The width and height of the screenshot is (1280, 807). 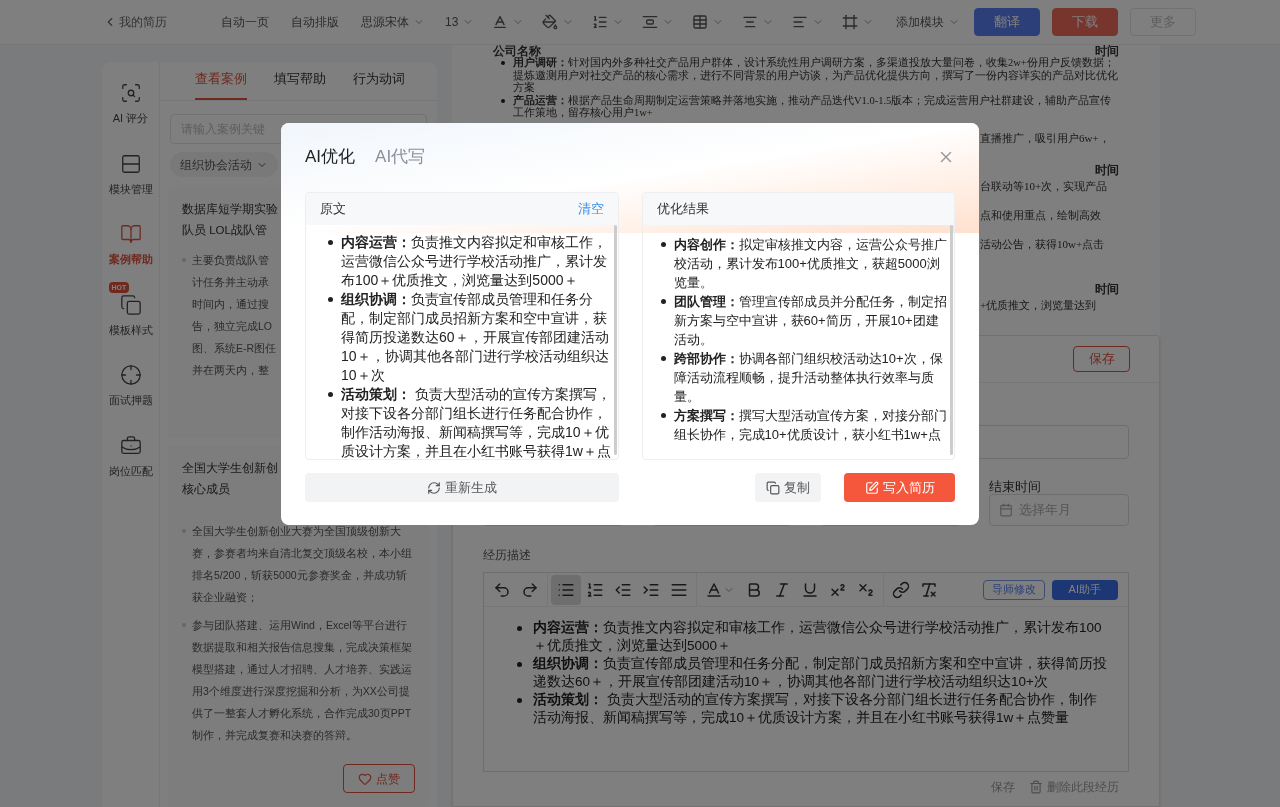 I want to click on undo-icon, so click(x=502, y=589).